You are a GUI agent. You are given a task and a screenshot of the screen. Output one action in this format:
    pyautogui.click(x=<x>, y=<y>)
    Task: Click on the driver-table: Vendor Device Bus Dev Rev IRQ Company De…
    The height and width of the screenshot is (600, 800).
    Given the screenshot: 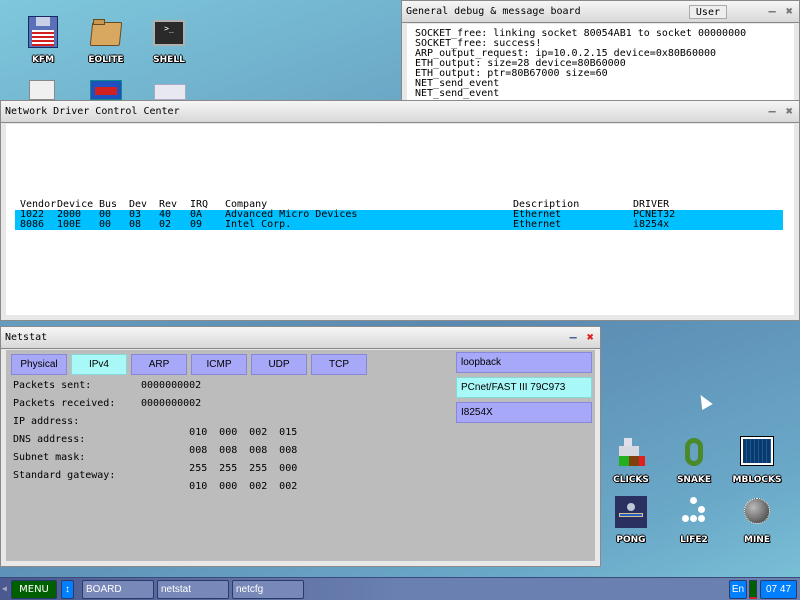 What is the action you would take?
    pyautogui.click(x=399, y=215)
    